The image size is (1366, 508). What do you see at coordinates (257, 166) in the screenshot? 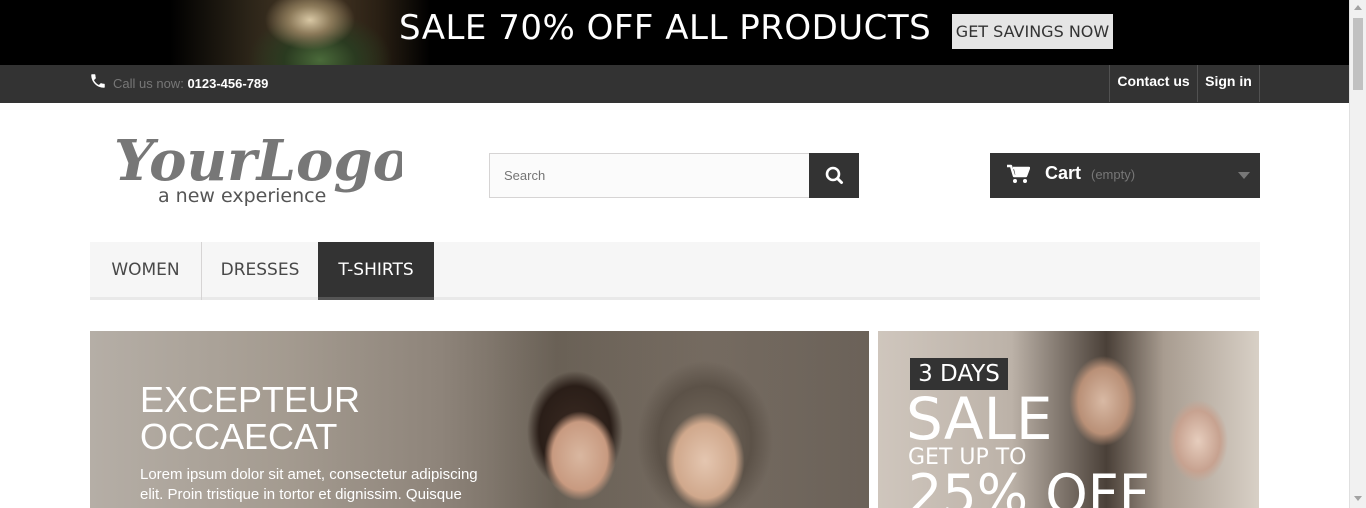
I see `site-logo: YourLogo a new experience` at bounding box center [257, 166].